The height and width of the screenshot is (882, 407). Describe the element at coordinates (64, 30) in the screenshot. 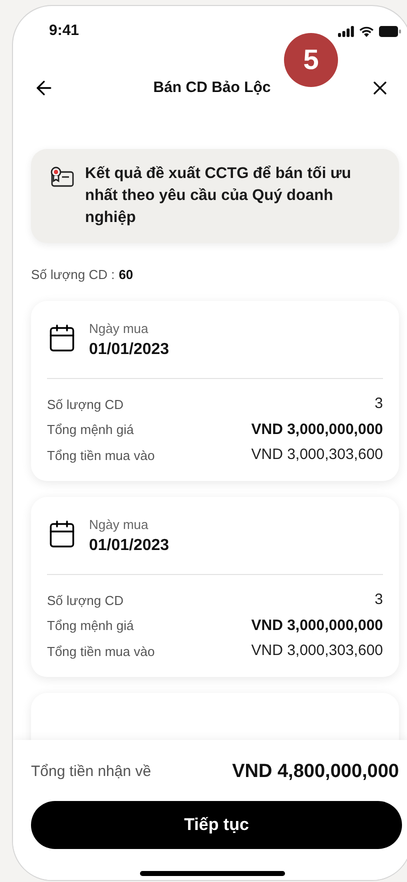

I see `status-time: 9:41` at that location.